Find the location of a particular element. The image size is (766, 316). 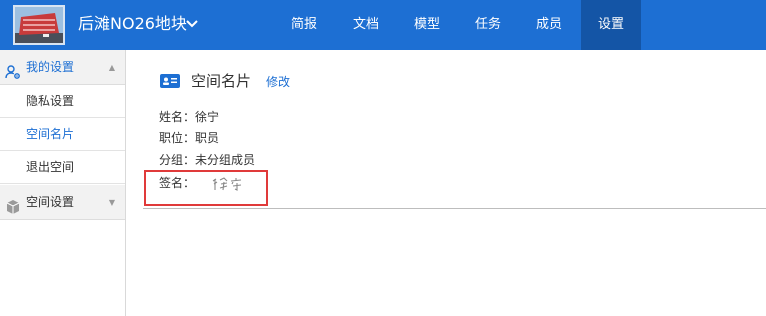

name-field: 姓名：徐宁 is located at coordinates (189, 117).